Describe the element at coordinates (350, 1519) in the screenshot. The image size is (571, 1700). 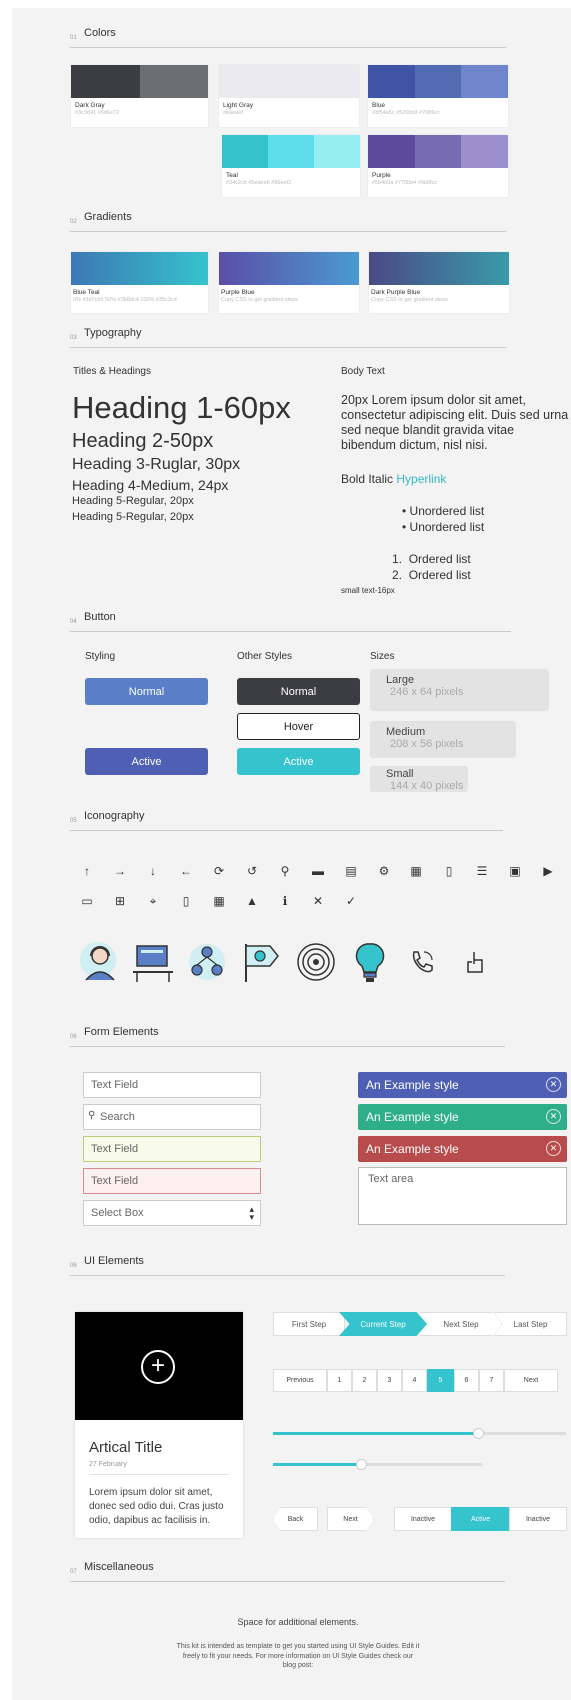
I see `next-button: Next` at that location.